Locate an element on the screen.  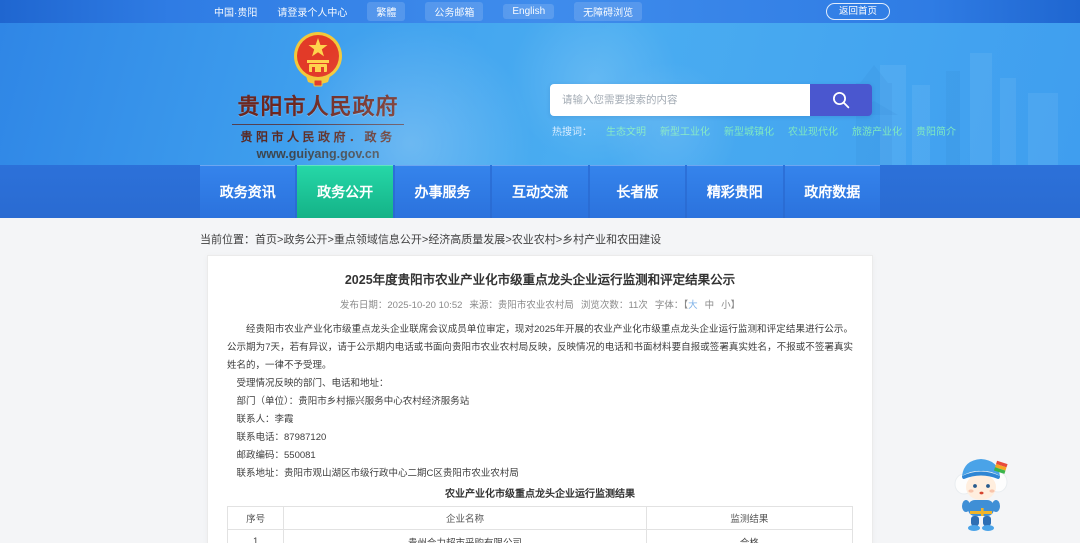
breadcrumb-segment: 重点领域信息公开 is located at coordinates (378, 240).